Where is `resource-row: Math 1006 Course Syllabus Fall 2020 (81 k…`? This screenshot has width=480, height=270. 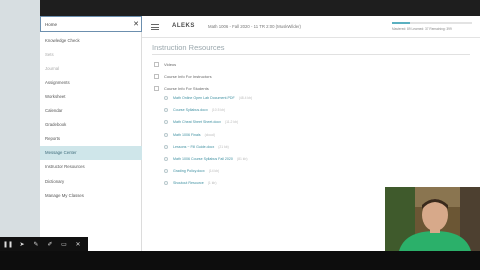 resource-row: Math 1006 Course Syllabus Fall 2020 (81 k… is located at coordinates (206, 159).